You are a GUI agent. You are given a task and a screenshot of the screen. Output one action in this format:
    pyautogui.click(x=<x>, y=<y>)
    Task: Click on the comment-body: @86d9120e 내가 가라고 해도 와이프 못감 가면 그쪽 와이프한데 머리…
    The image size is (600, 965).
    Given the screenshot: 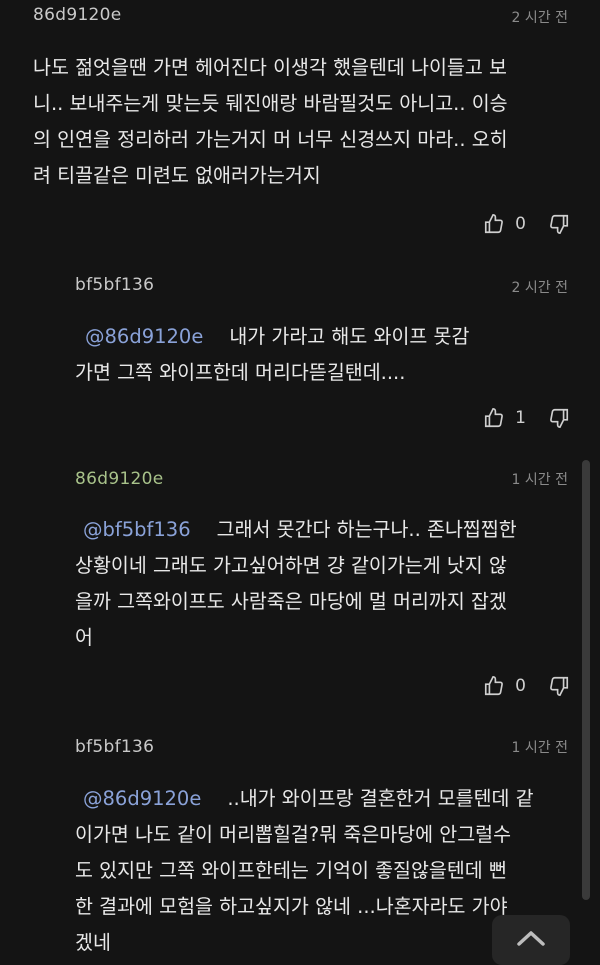 What is the action you would take?
    pyautogui.click(x=325, y=355)
    